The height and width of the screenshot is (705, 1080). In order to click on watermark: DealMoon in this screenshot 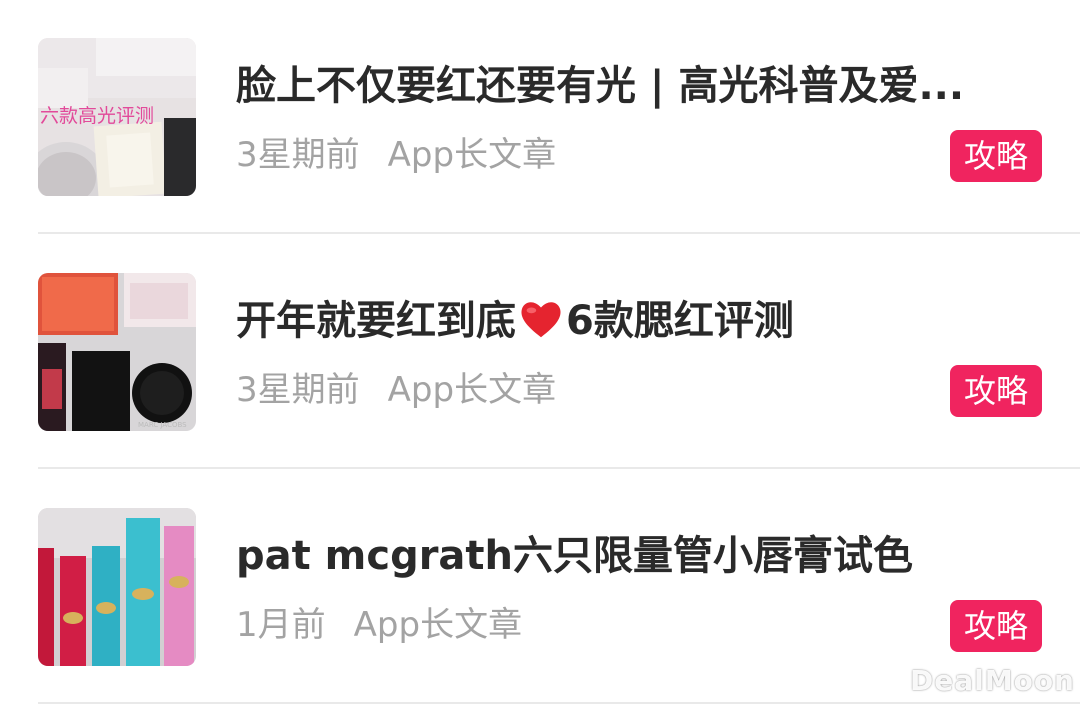, I will do `click(992, 680)`.